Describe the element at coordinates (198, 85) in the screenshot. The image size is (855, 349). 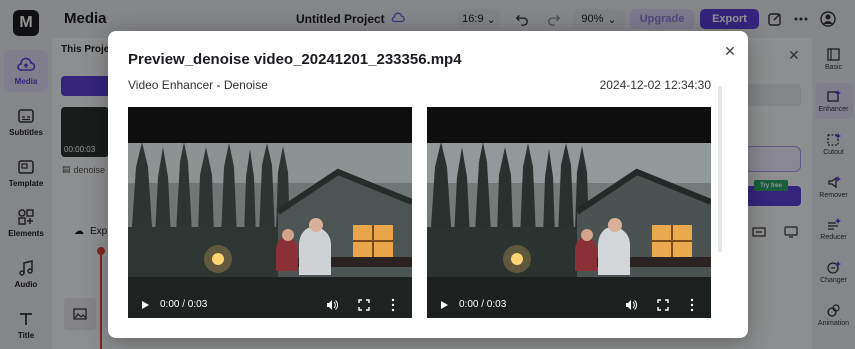
I see `dialog-subtitle: Video Enhancer - Denoise` at that location.